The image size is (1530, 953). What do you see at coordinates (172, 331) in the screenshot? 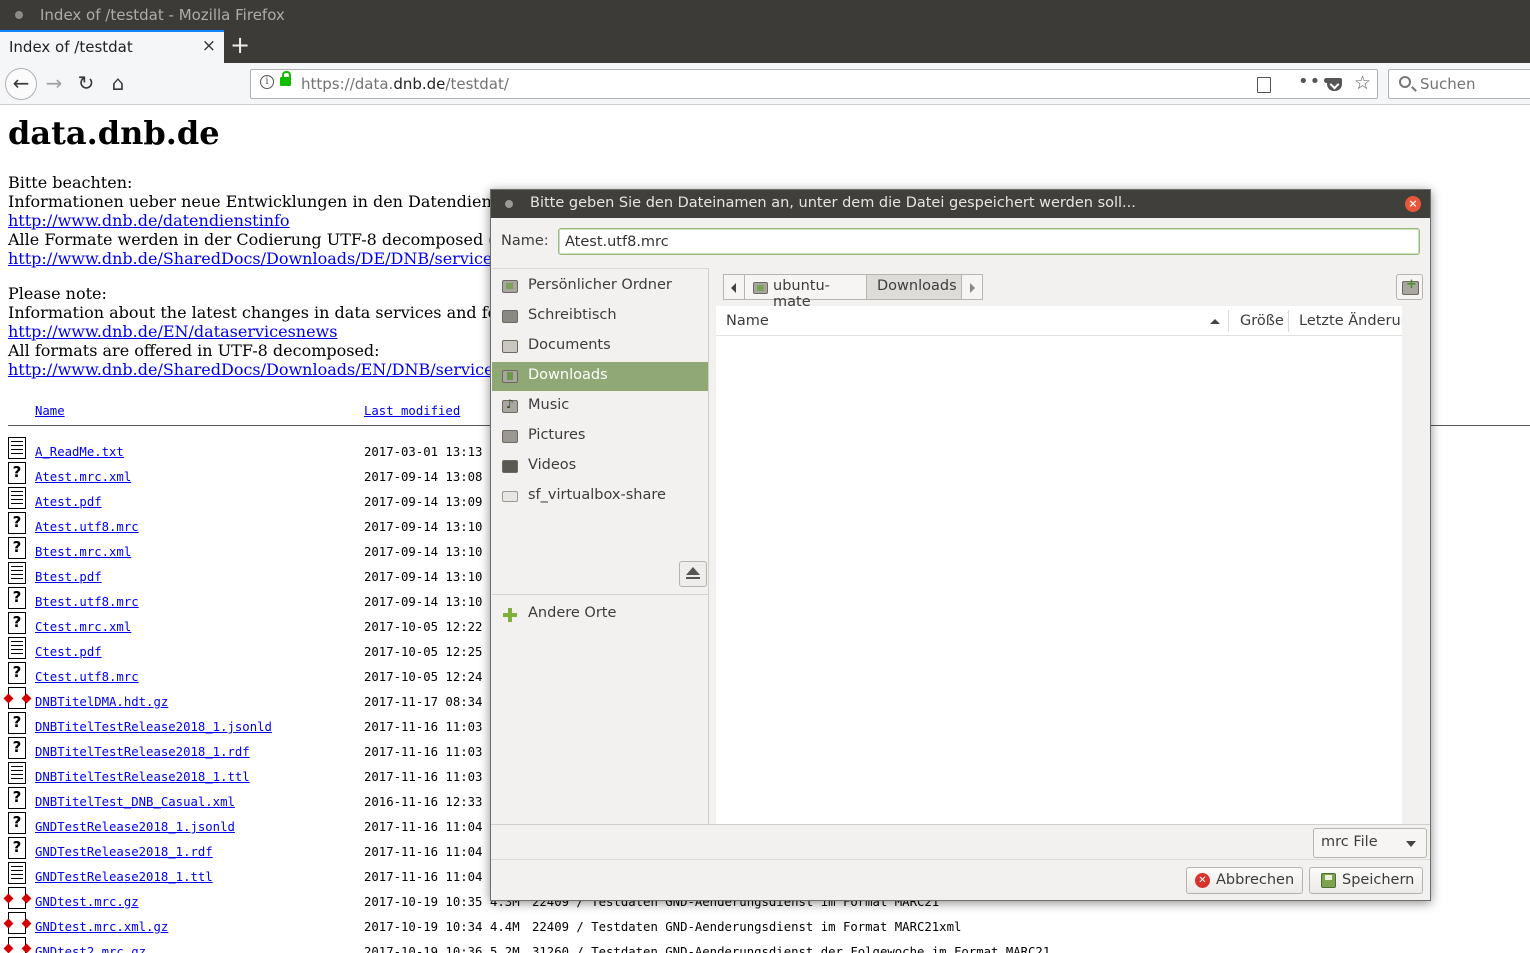
I see `page-link: http://www.dnb.de/EN/dataservicesnews` at bounding box center [172, 331].